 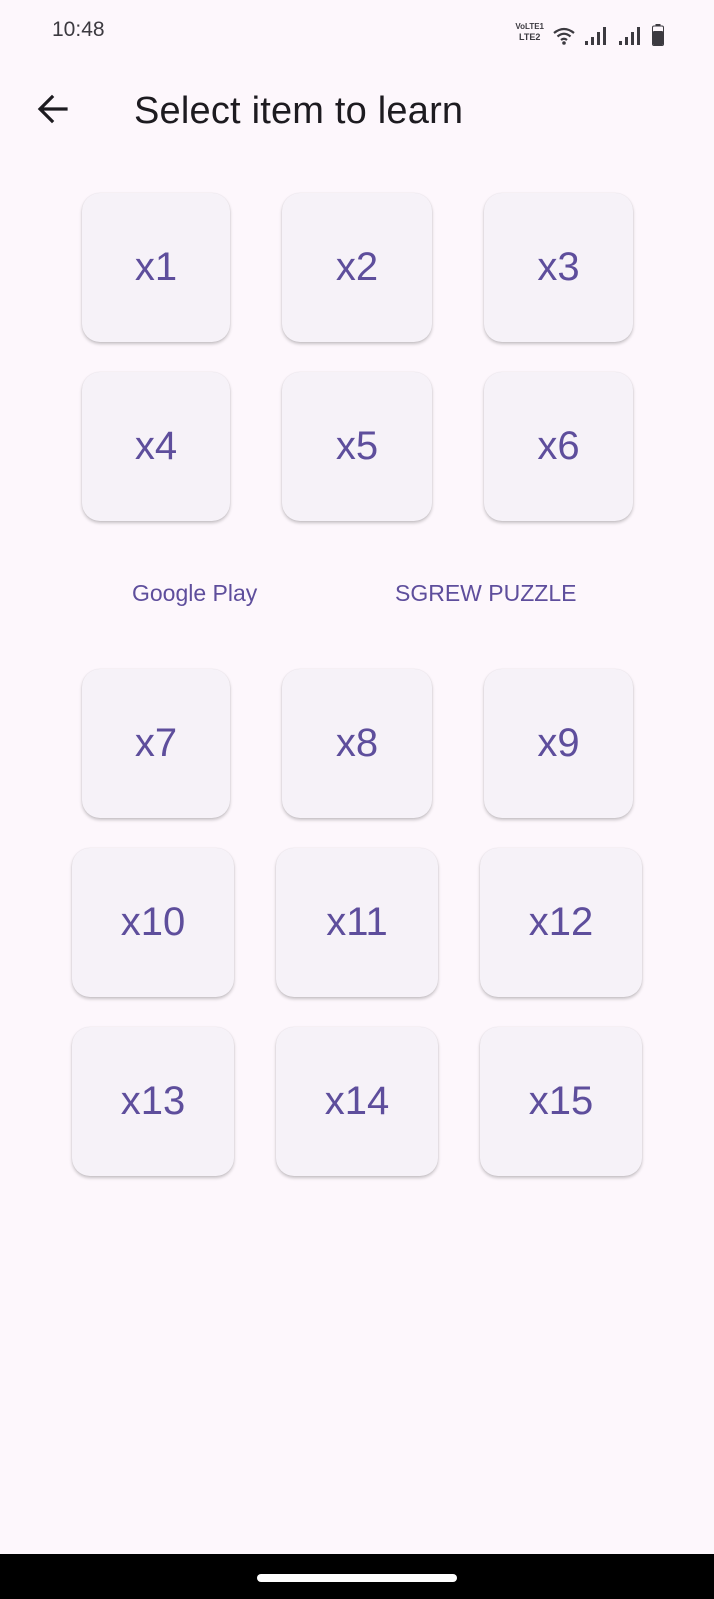 What do you see at coordinates (595, 36) in the screenshot?
I see `signal-icon-sim1` at bounding box center [595, 36].